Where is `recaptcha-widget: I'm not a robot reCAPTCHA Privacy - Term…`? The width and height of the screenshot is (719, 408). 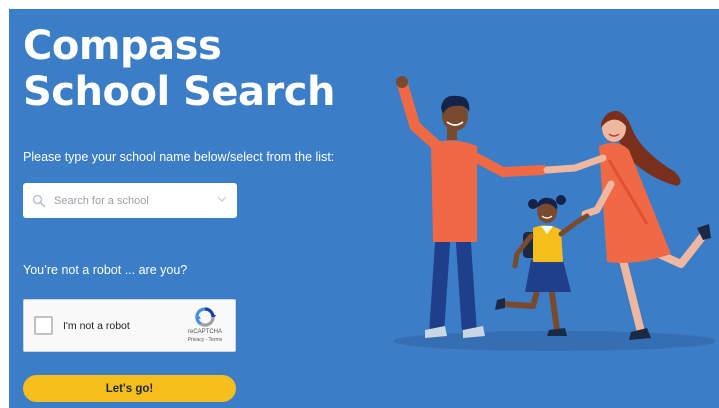 recaptcha-widget: I'm not a robot reCAPTCHA Privacy - Term… is located at coordinates (129, 325).